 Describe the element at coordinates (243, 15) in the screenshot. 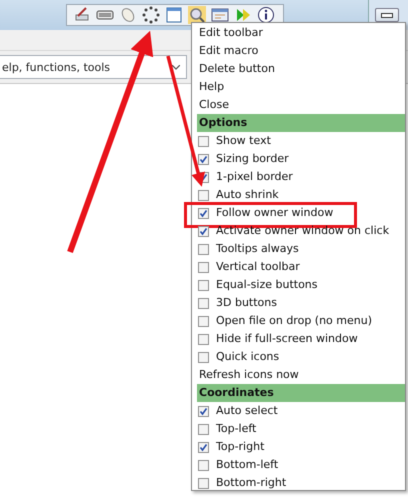

I see `play-icon` at that location.